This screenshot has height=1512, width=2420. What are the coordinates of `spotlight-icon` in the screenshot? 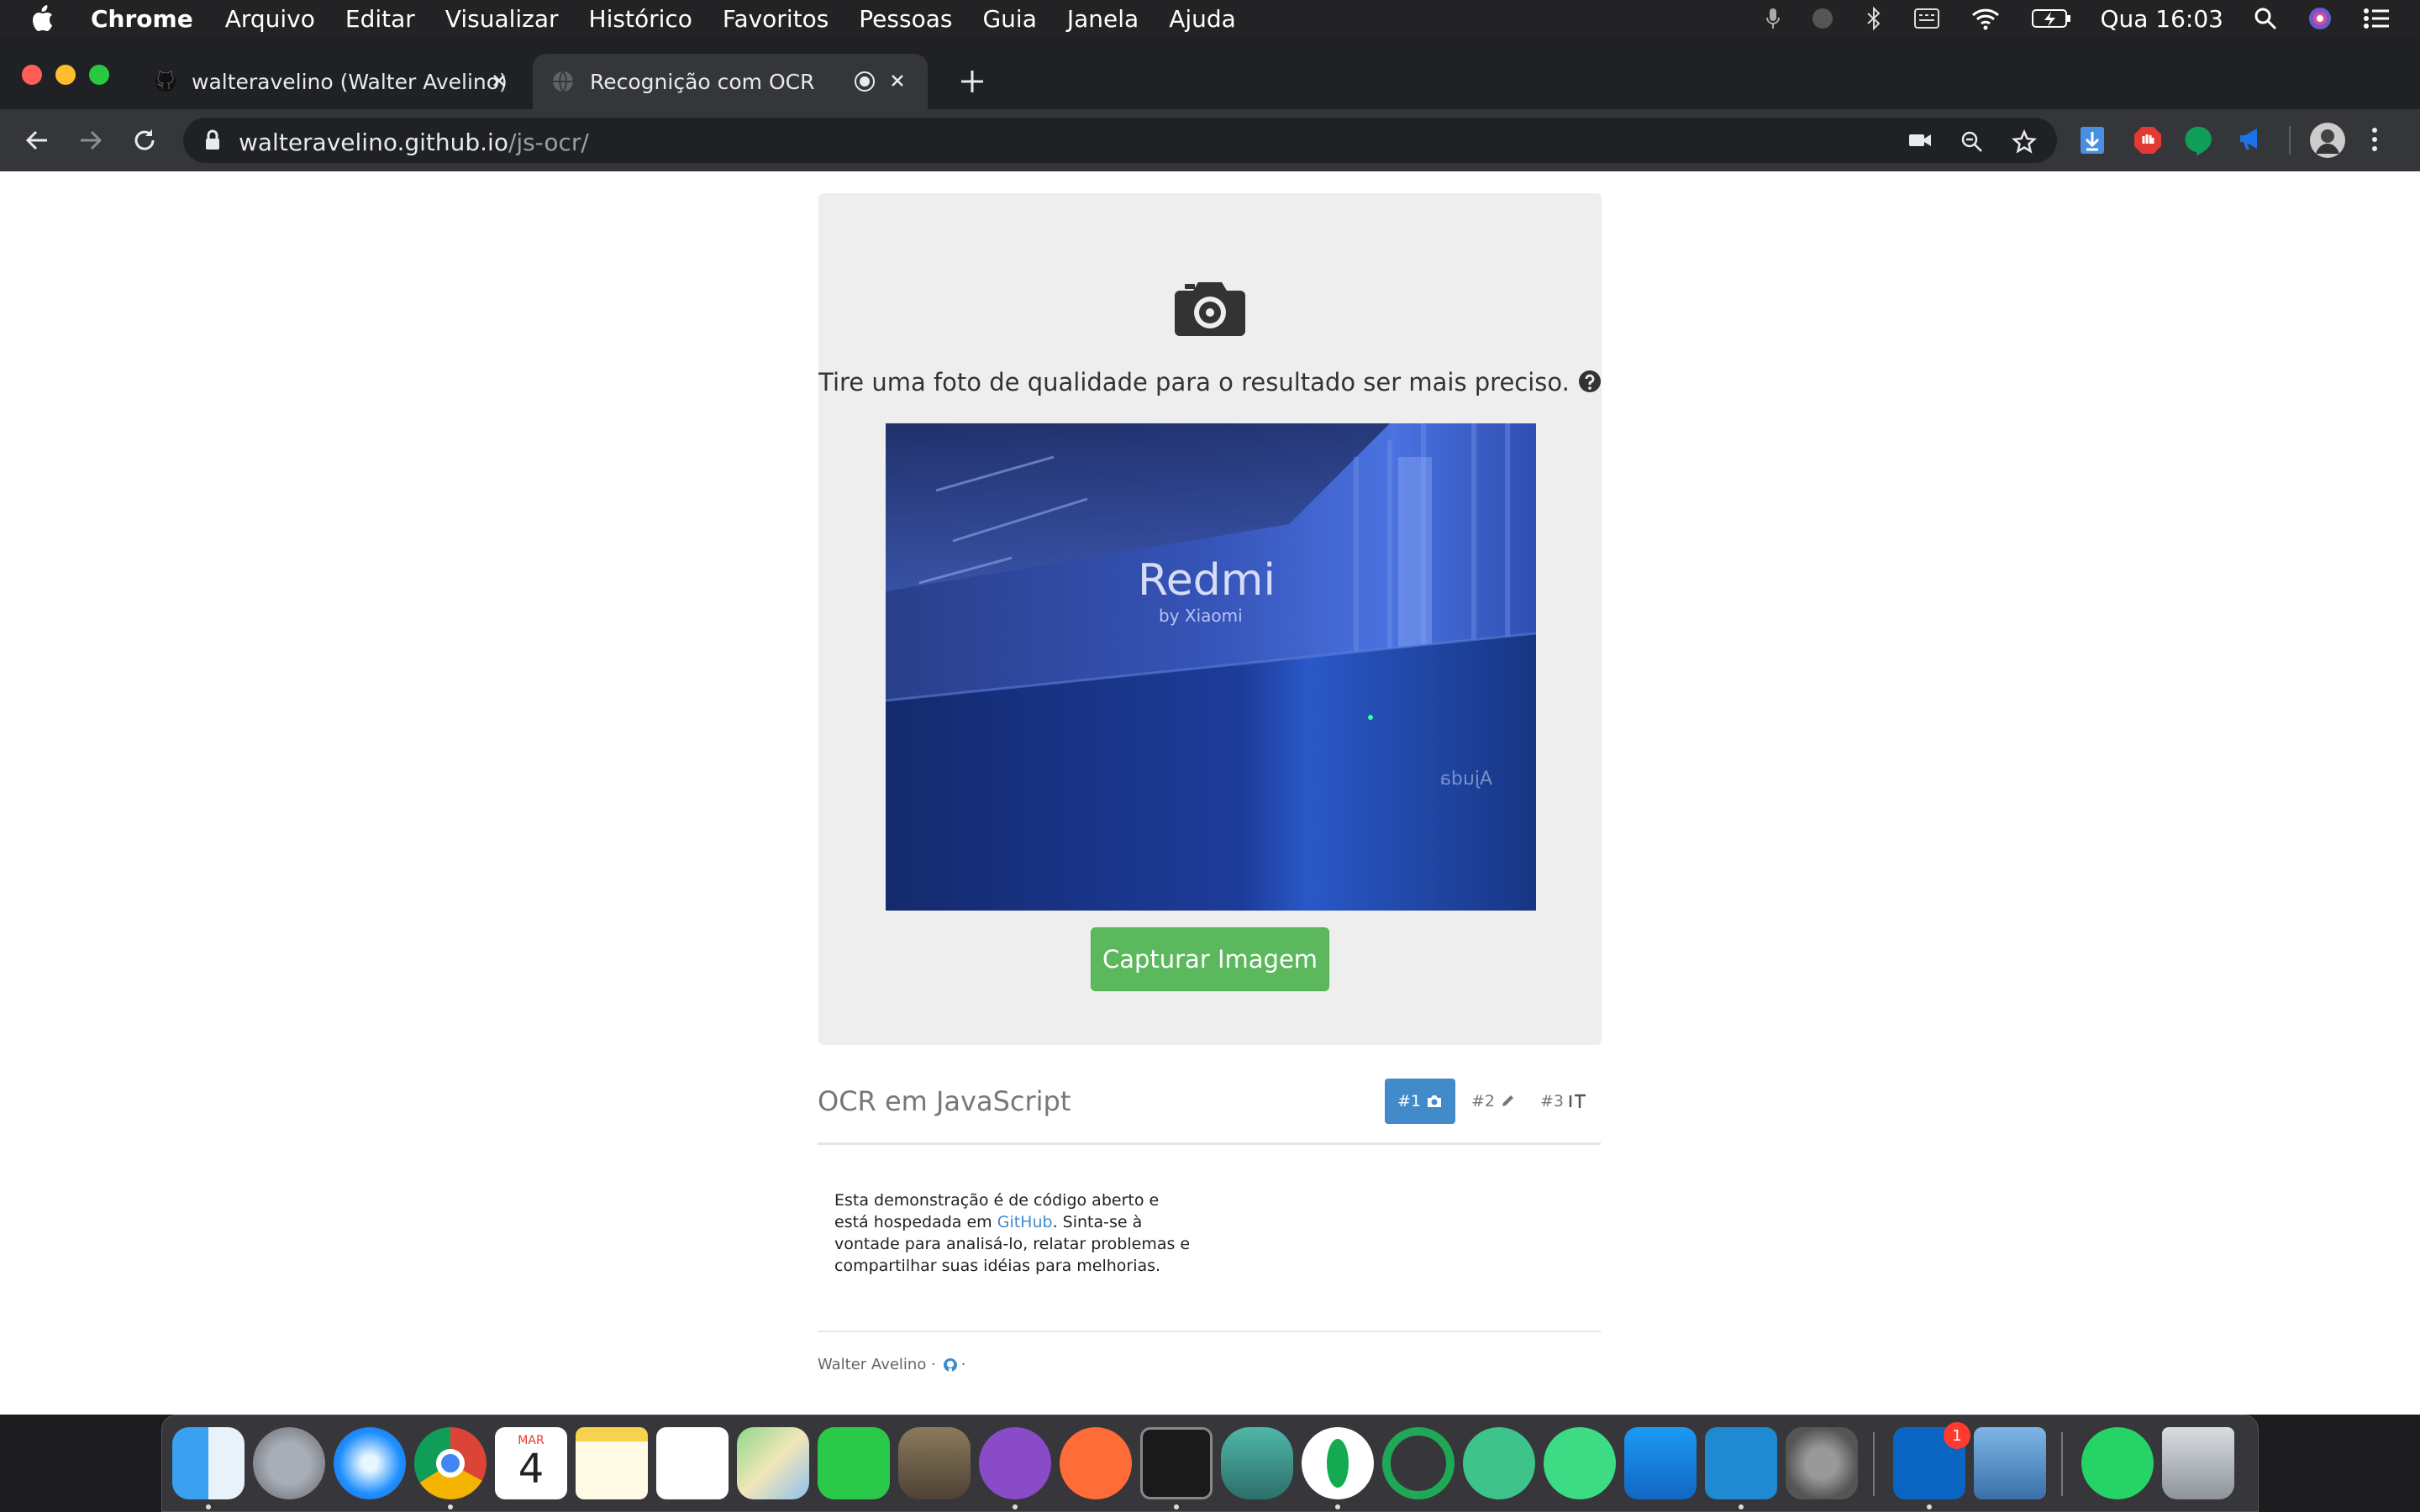 It's located at (2266, 18).